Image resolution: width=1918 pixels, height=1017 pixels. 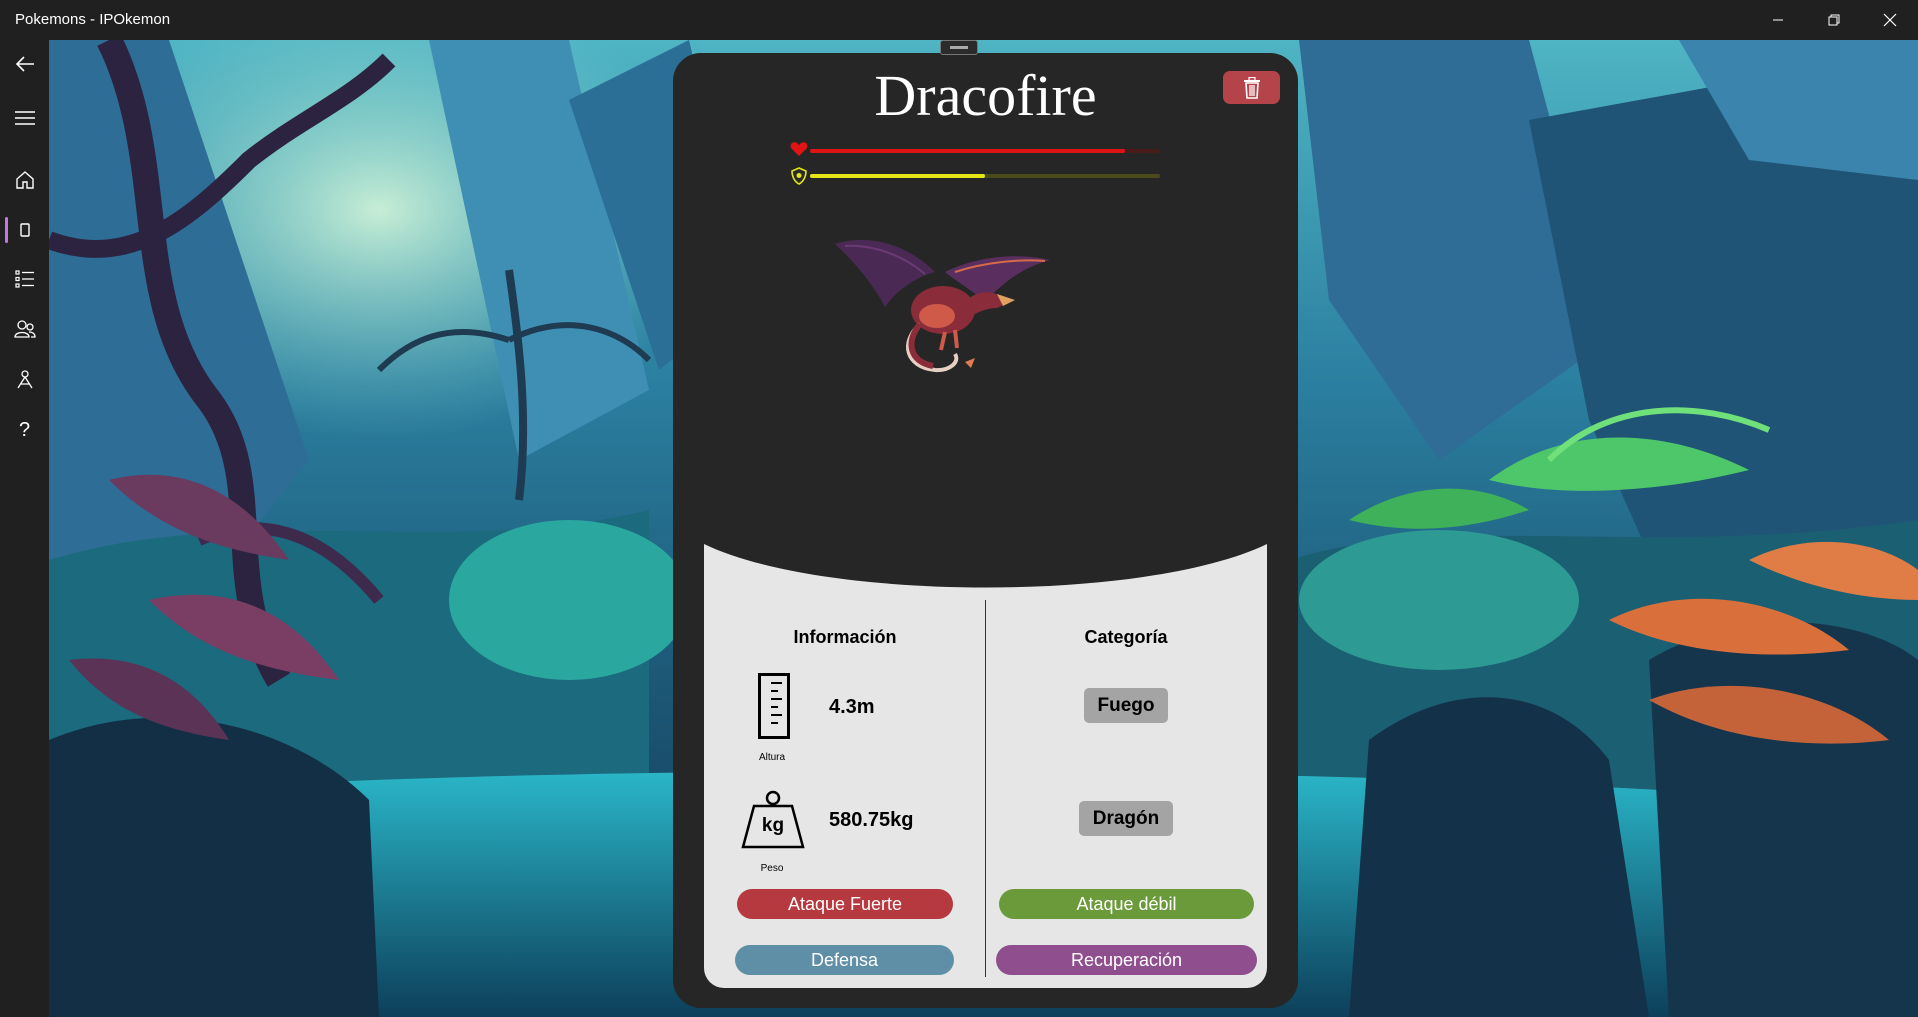 I want to click on window-title: Pokemons - IPOkemon, so click(x=93, y=19).